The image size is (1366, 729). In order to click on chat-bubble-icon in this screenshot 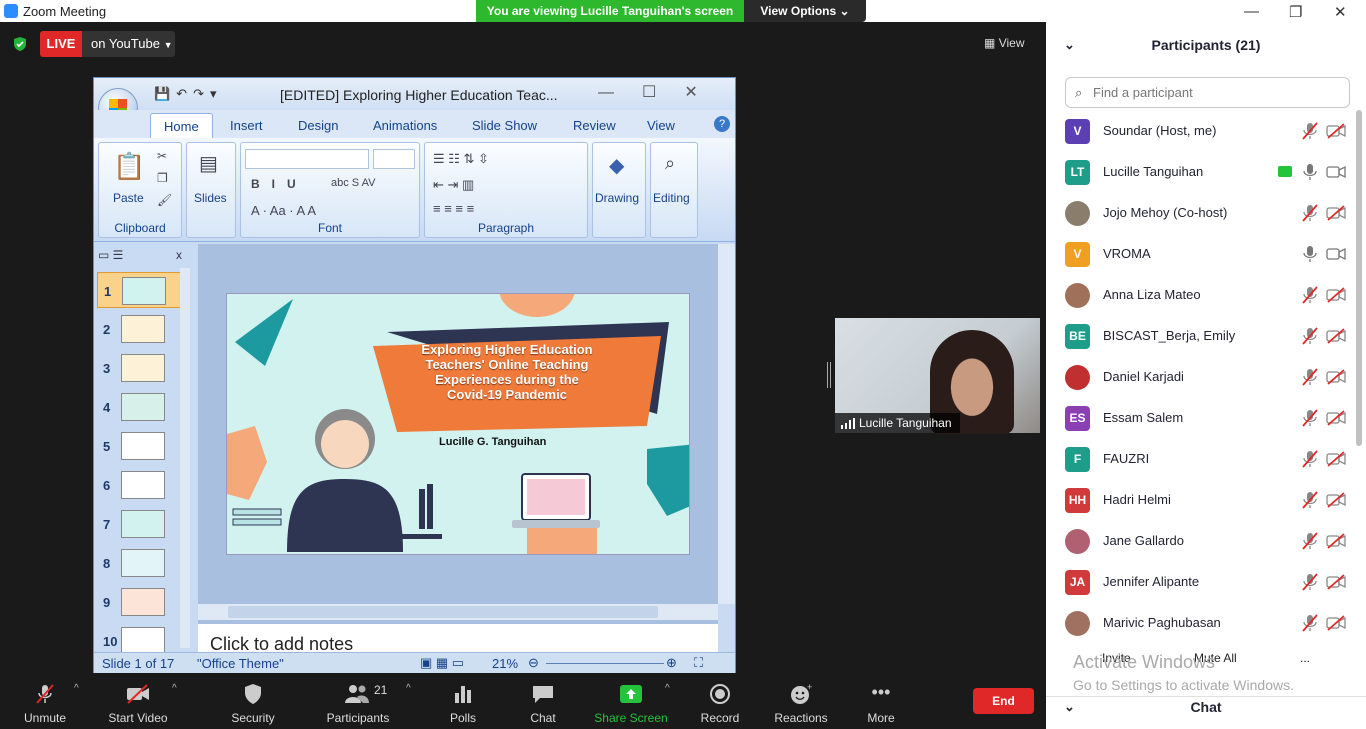, I will do `click(543, 694)`.